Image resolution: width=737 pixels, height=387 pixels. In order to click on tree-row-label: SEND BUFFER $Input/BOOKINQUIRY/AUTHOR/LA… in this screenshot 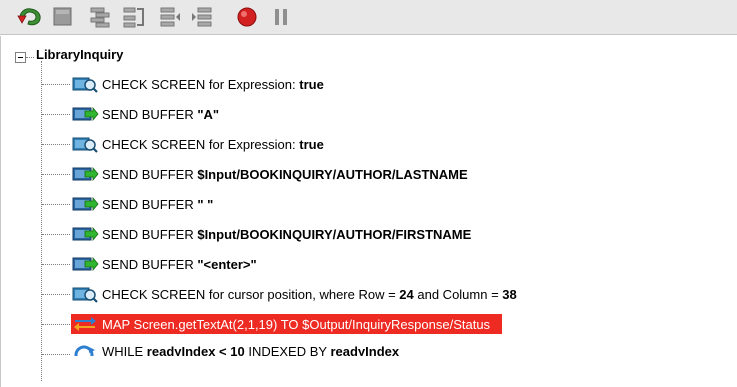, I will do `click(285, 174)`.